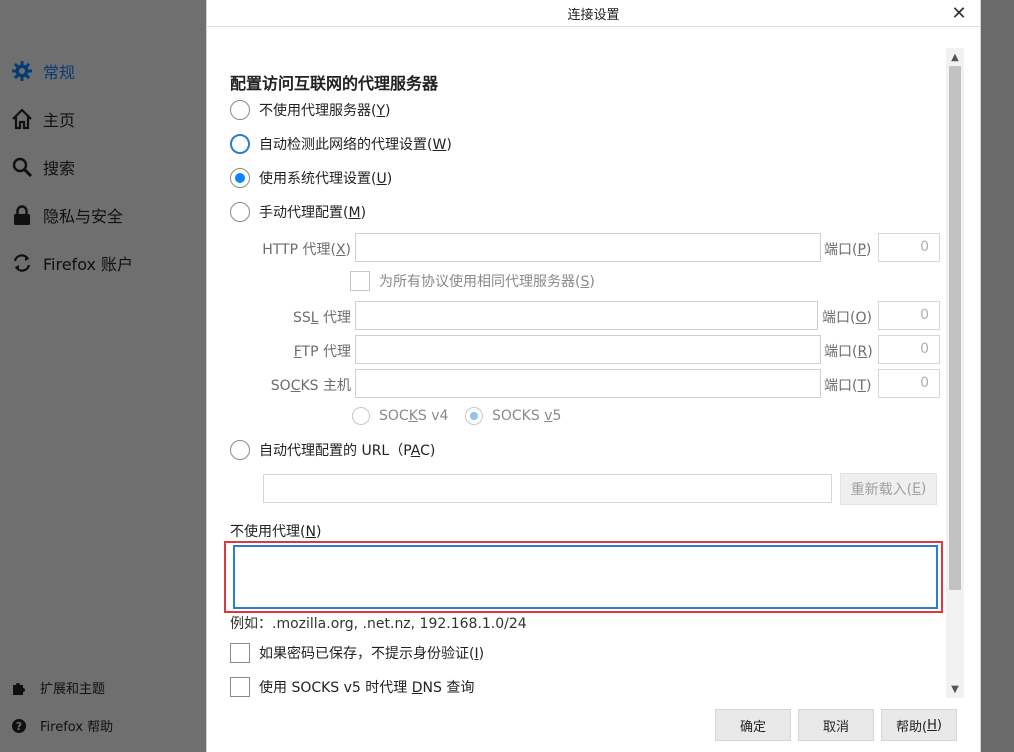  I want to click on ftp-proxy-input, so click(588, 349).